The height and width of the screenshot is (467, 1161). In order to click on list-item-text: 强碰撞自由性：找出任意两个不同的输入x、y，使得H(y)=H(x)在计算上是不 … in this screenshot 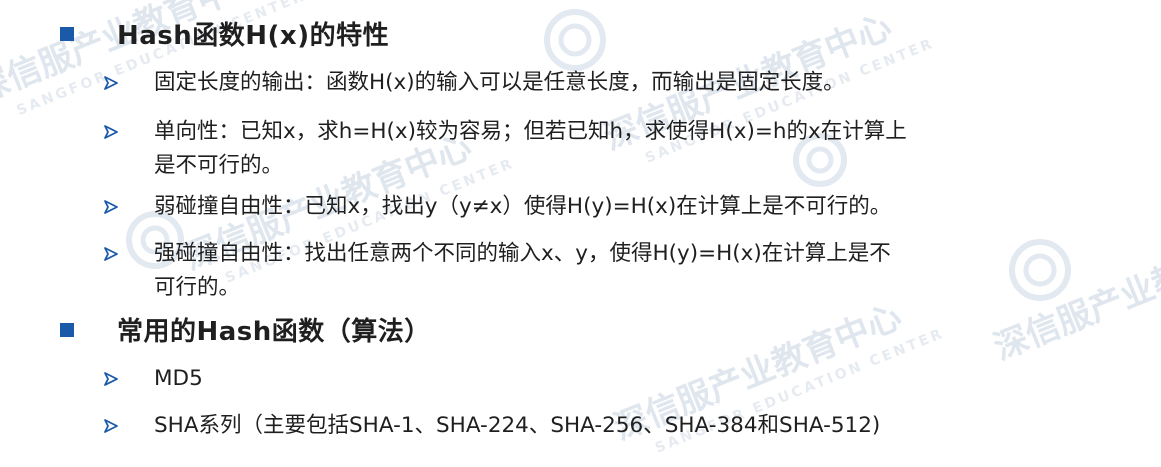, I will do `click(629, 271)`.